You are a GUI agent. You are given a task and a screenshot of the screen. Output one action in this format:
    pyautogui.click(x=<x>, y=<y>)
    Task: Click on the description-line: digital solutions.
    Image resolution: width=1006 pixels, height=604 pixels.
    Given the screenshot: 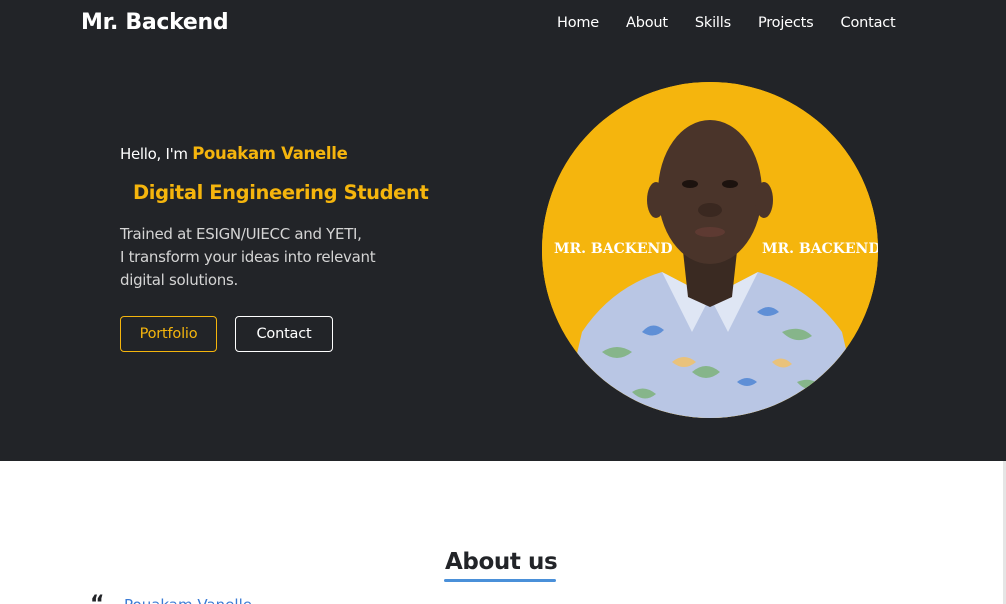 What is the action you would take?
    pyautogui.click(x=179, y=280)
    